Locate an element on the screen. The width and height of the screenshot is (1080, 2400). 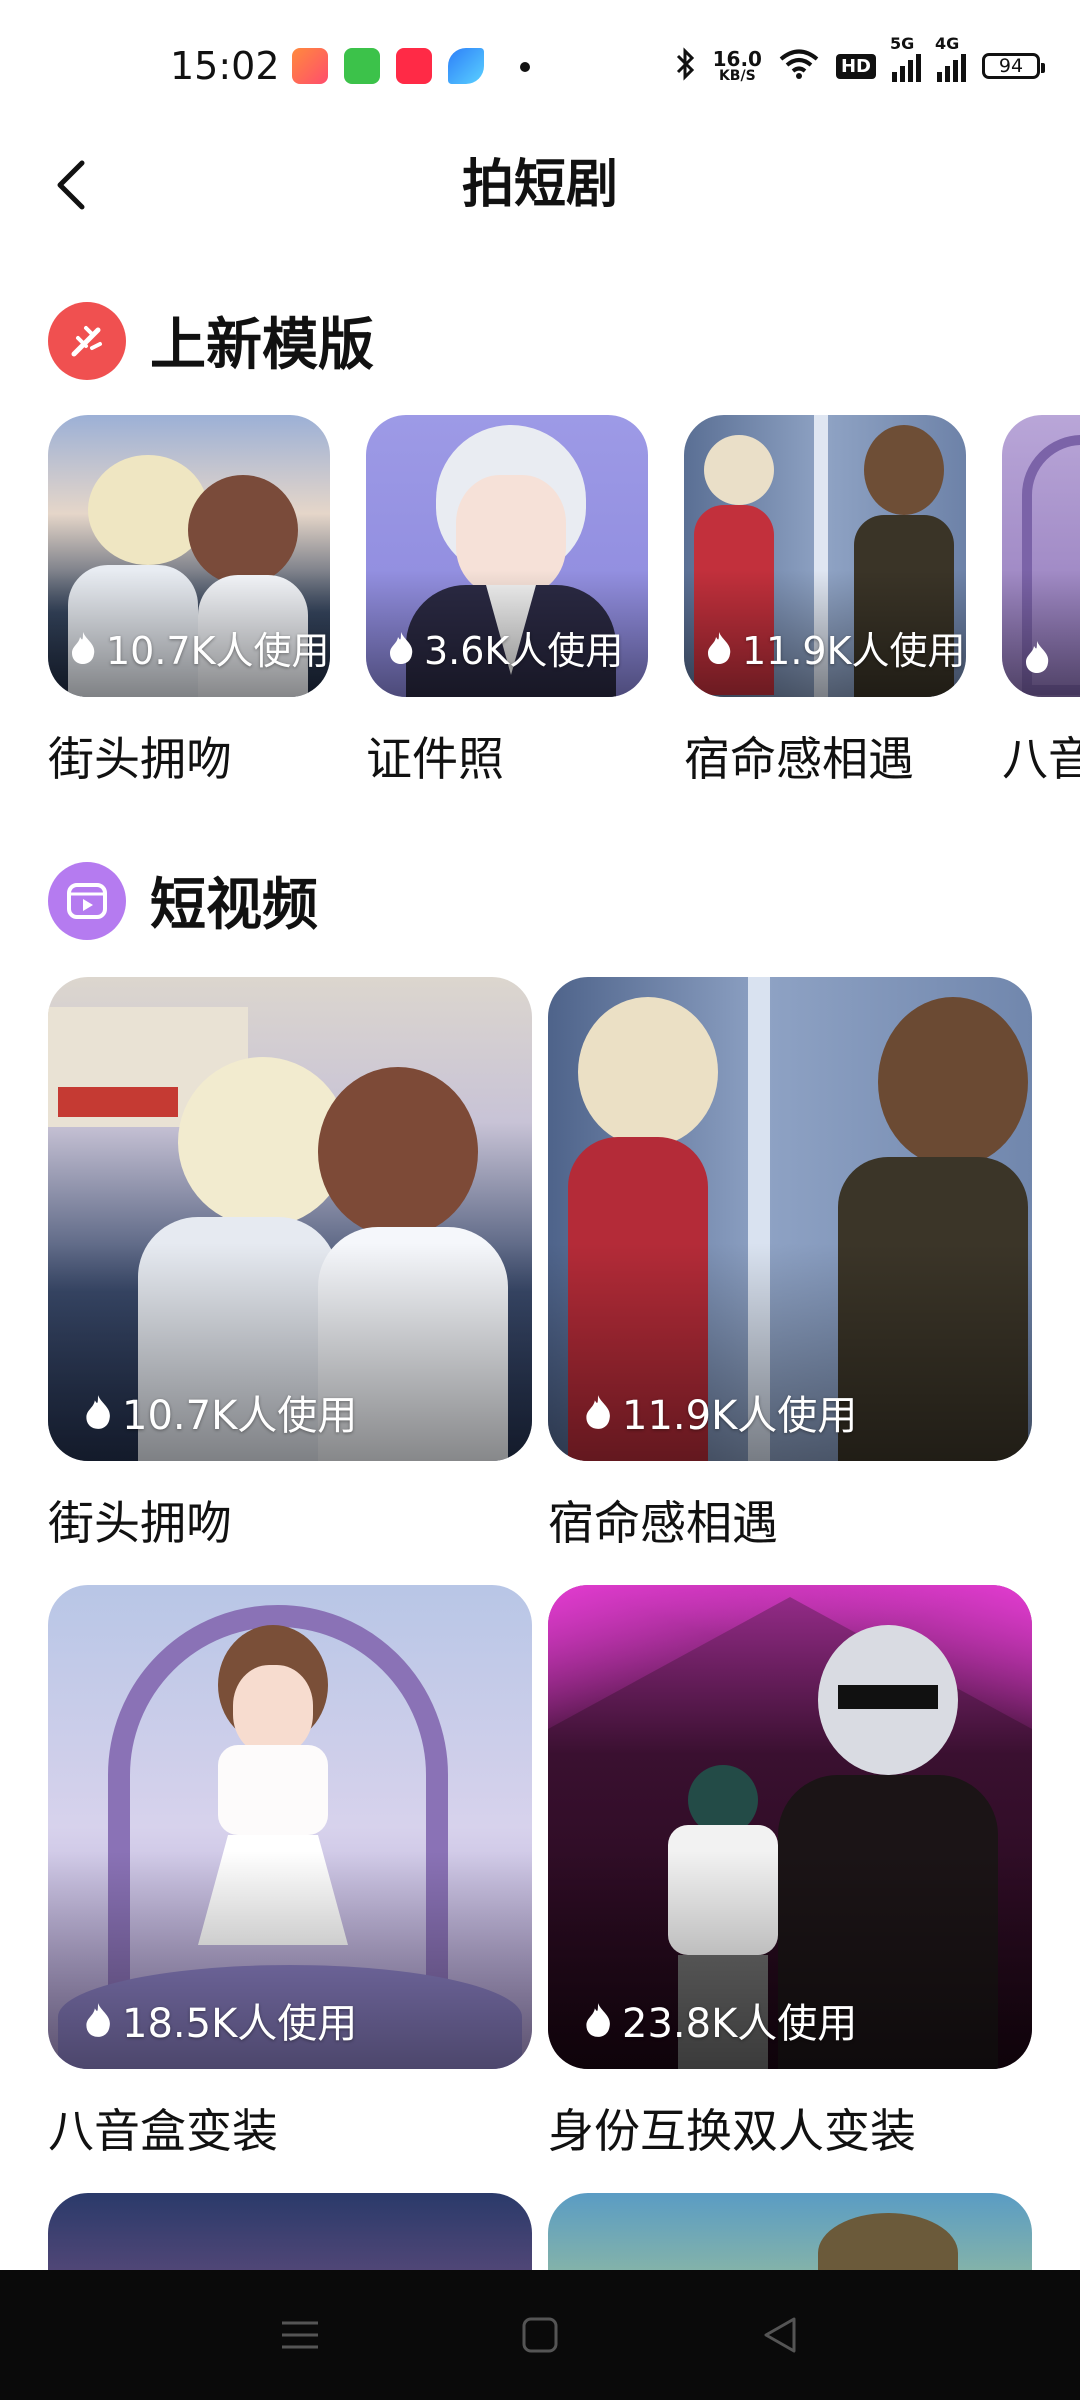
wifi-icon is located at coordinates (799, 66).